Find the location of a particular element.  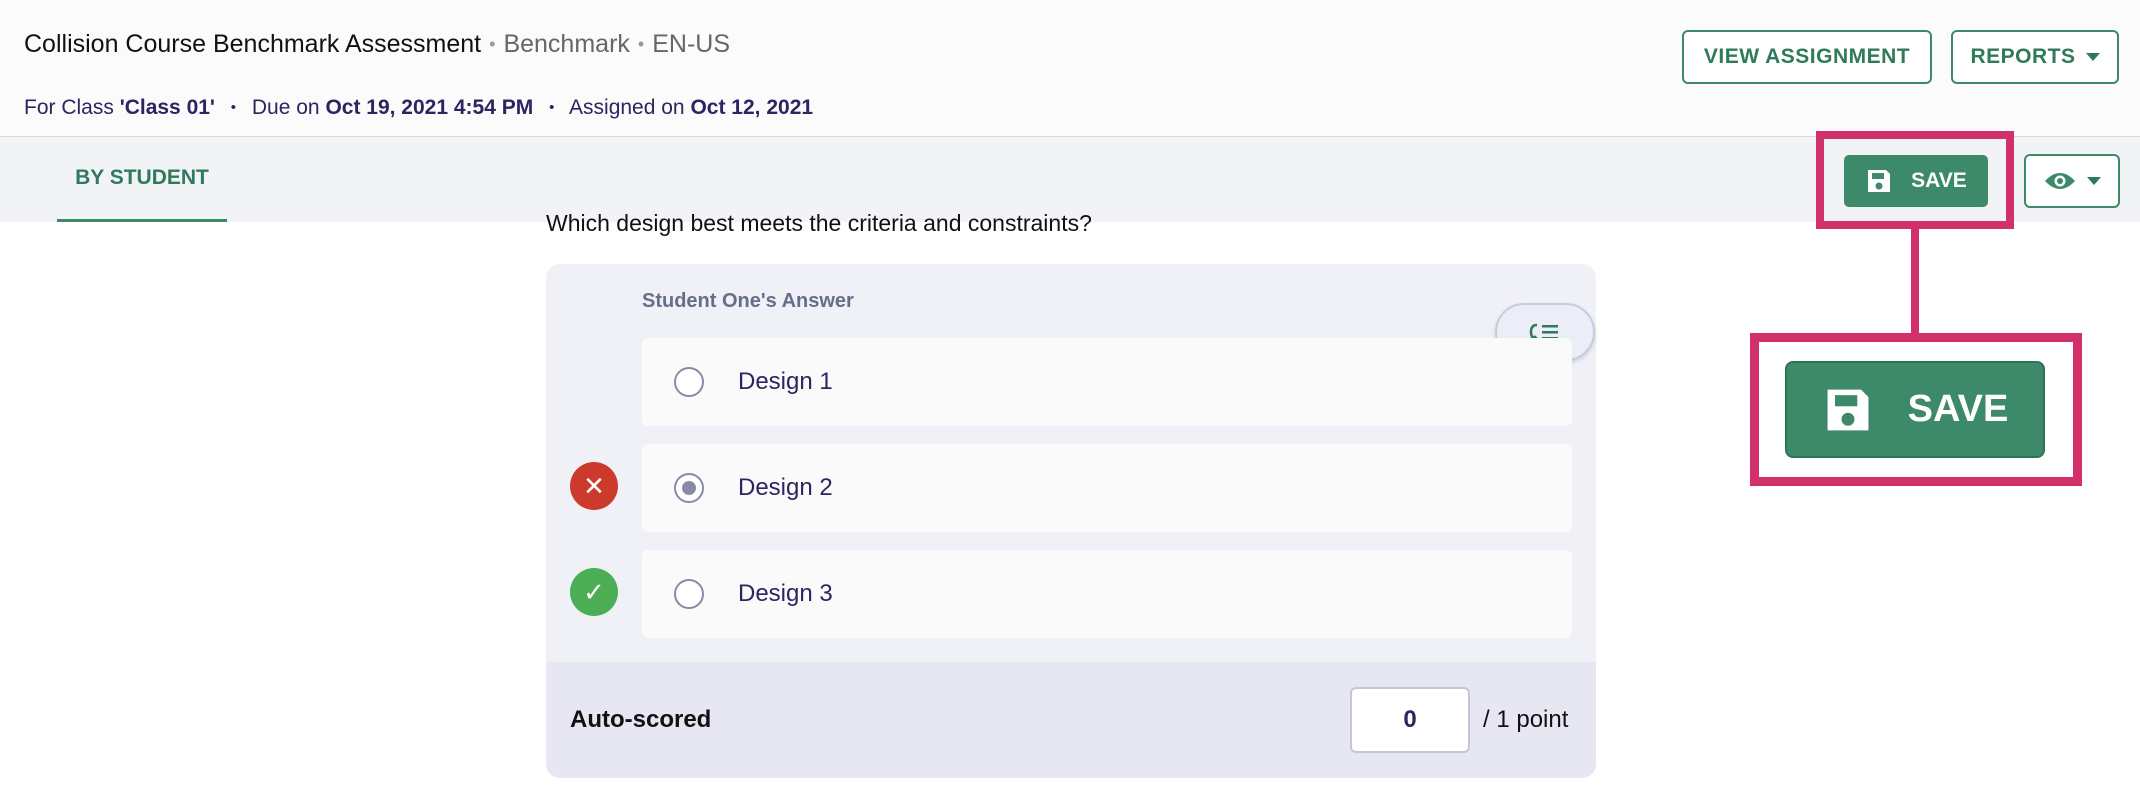

score-input is located at coordinates (1410, 720).